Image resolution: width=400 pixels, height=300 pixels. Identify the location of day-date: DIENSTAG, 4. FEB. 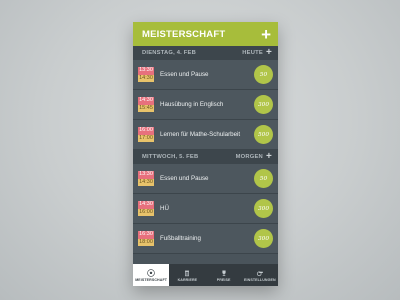
(169, 53).